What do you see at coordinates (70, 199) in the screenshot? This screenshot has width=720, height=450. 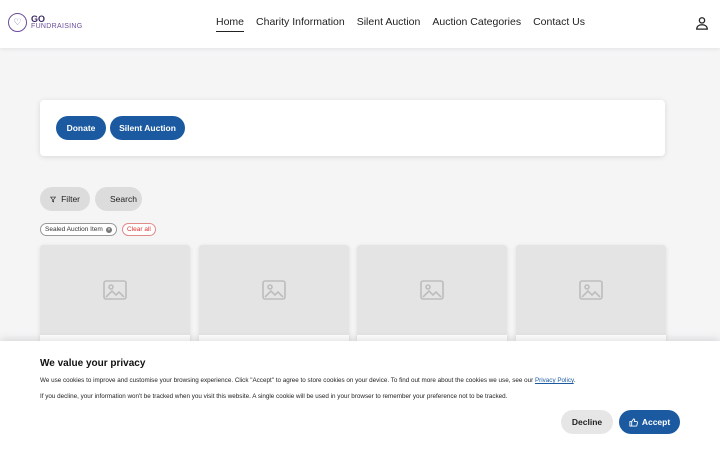 I see `filter-label: Filter` at bounding box center [70, 199].